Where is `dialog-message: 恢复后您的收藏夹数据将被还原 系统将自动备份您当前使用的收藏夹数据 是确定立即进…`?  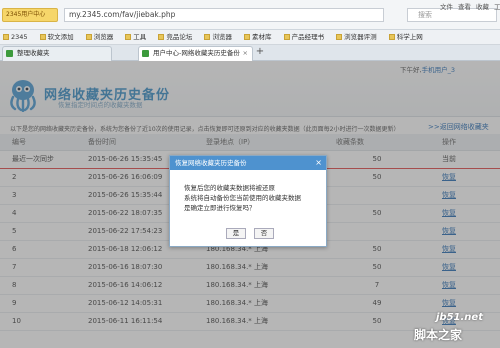
dialog-message: 恢复后您的收藏夹数据将被还原 系统将自动备份您当前使用的收藏夹数据 是确定立即进… is located at coordinates (254, 198).